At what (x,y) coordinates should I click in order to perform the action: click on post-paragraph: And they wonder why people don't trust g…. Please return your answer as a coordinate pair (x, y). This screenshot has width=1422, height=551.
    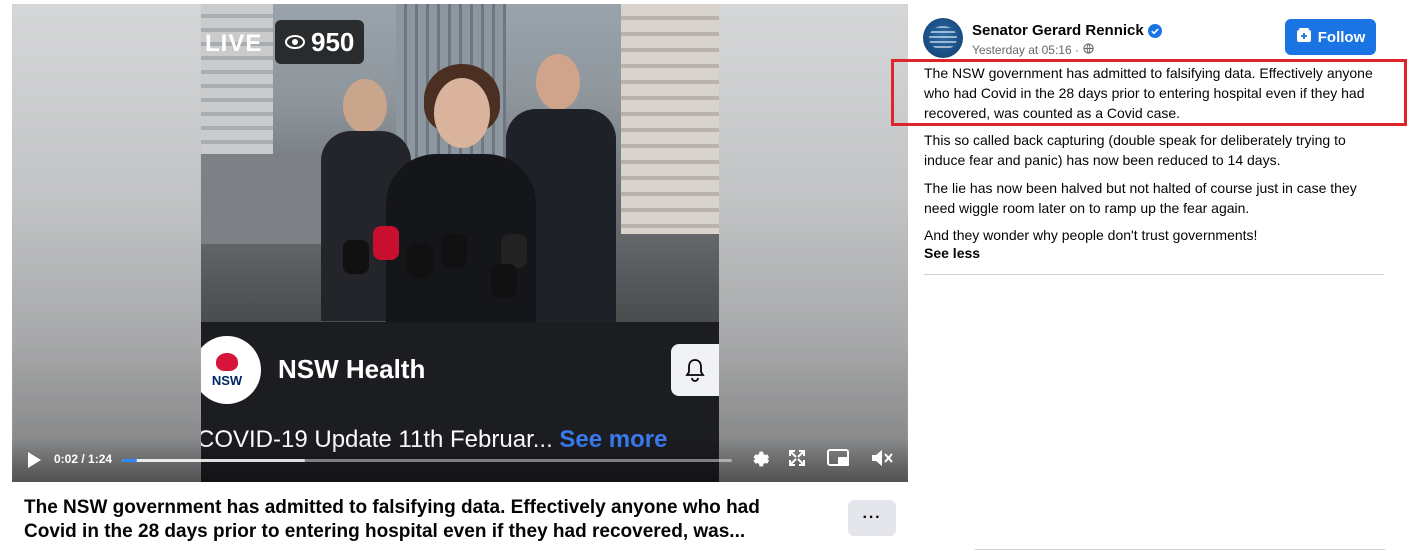
    Looking at the image, I should click on (1091, 235).